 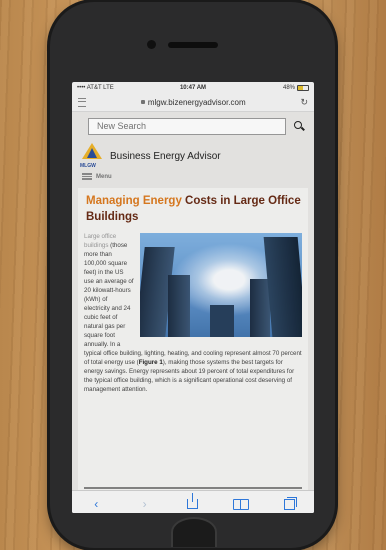 What do you see at coordinates (221, 285) in the screenshot?
I see `office-buildings-image` at bounding box center [221, 285].